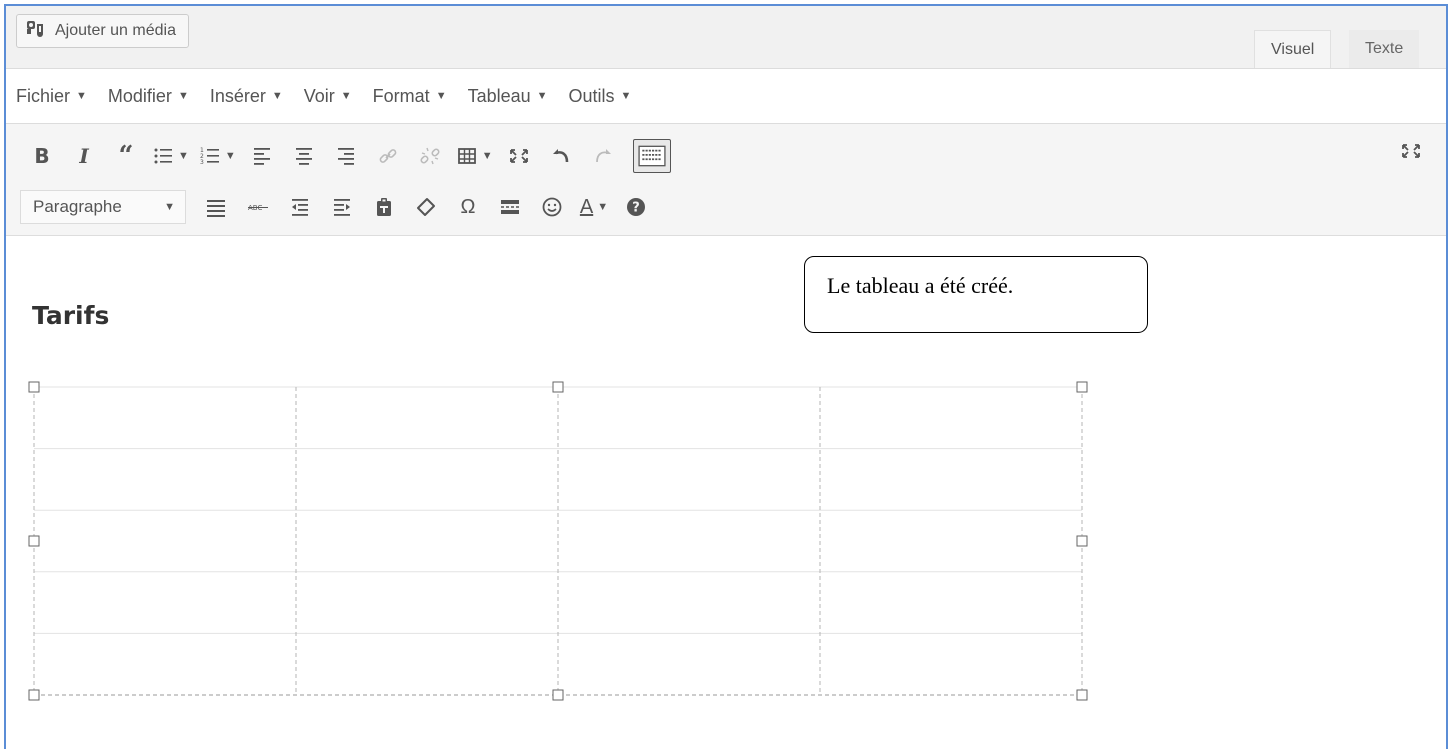 This screenshot has height=749, width=1453. Describe the element at coordinates (84, 156) in the screenshot. I see `italic-button: I` at that location.